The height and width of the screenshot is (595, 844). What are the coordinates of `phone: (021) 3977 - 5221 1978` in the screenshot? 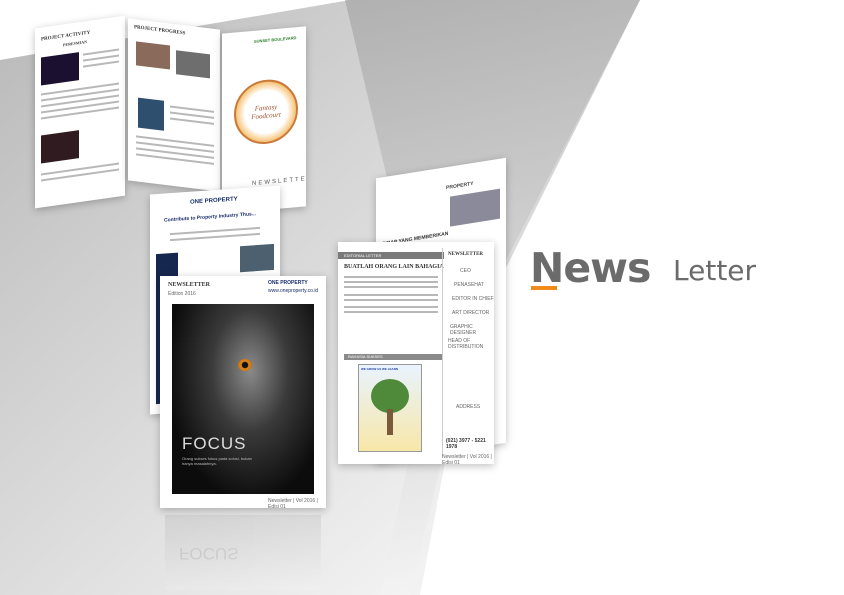 It's located at (466, 444).